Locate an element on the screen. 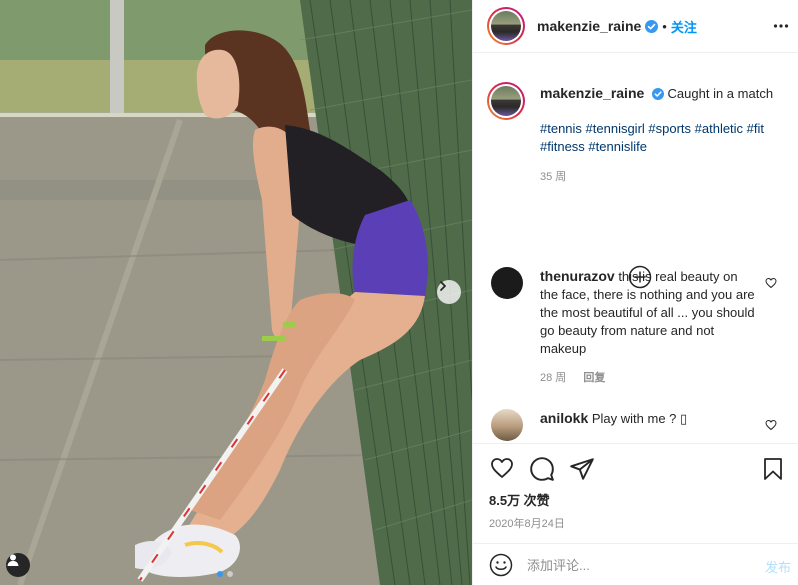  comment-input is located at coordinates (637, 565).